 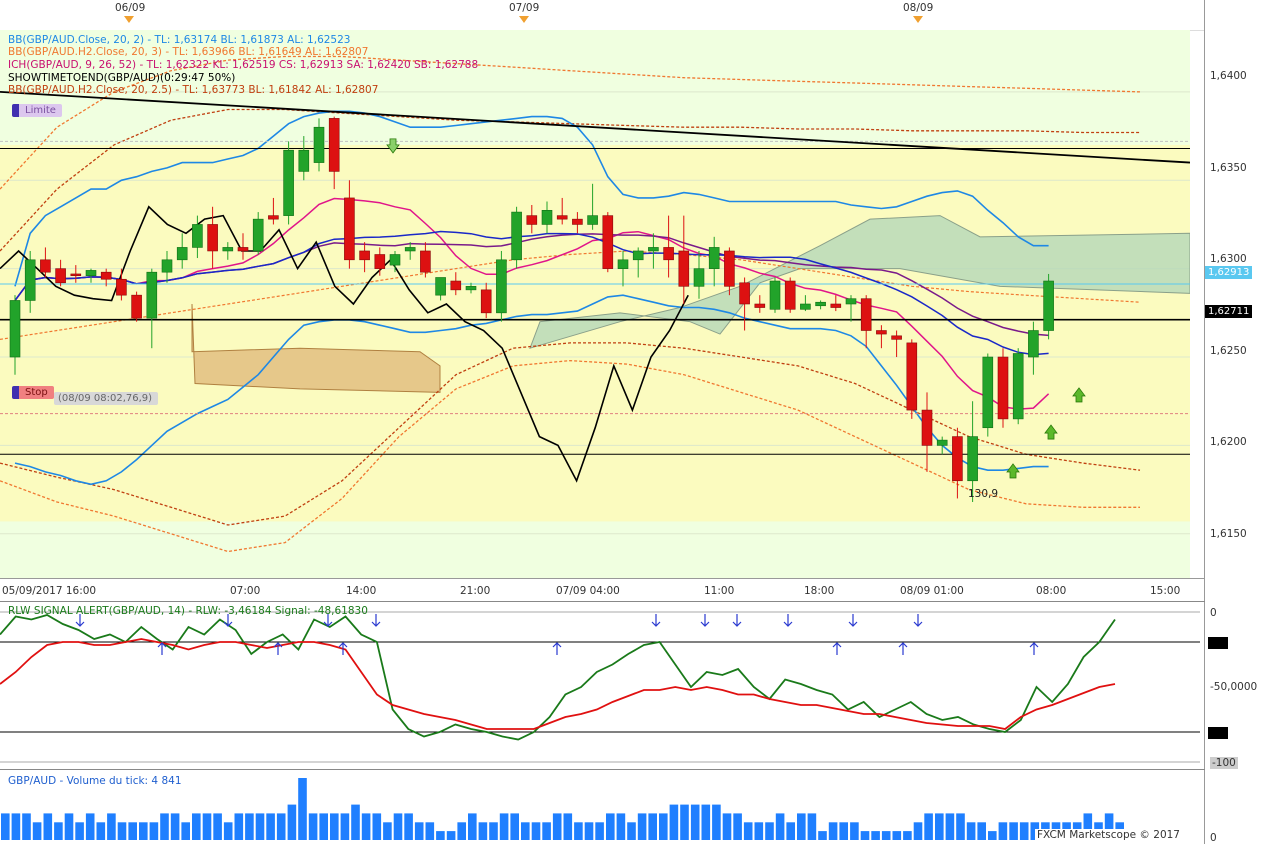 I want to click on price-axis-label: 1,6350, so click(x=1228, y=168).